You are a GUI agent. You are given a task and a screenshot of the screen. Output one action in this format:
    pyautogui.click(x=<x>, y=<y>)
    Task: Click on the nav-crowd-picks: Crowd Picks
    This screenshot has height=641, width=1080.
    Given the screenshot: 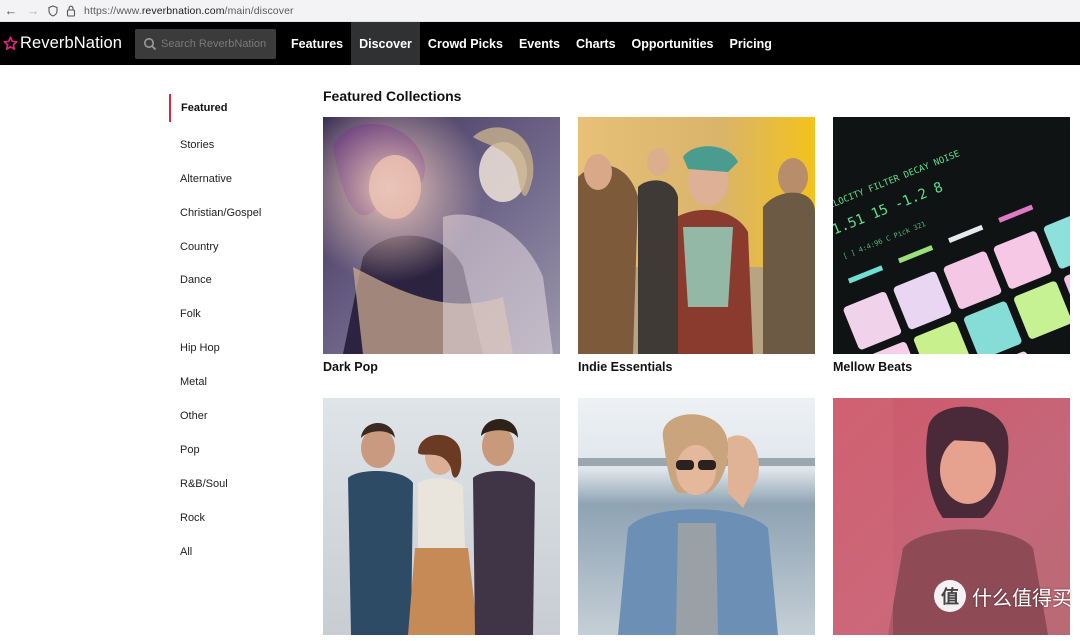 What is the action you would take?
    pyautogui.click(x=465, y=43)
    